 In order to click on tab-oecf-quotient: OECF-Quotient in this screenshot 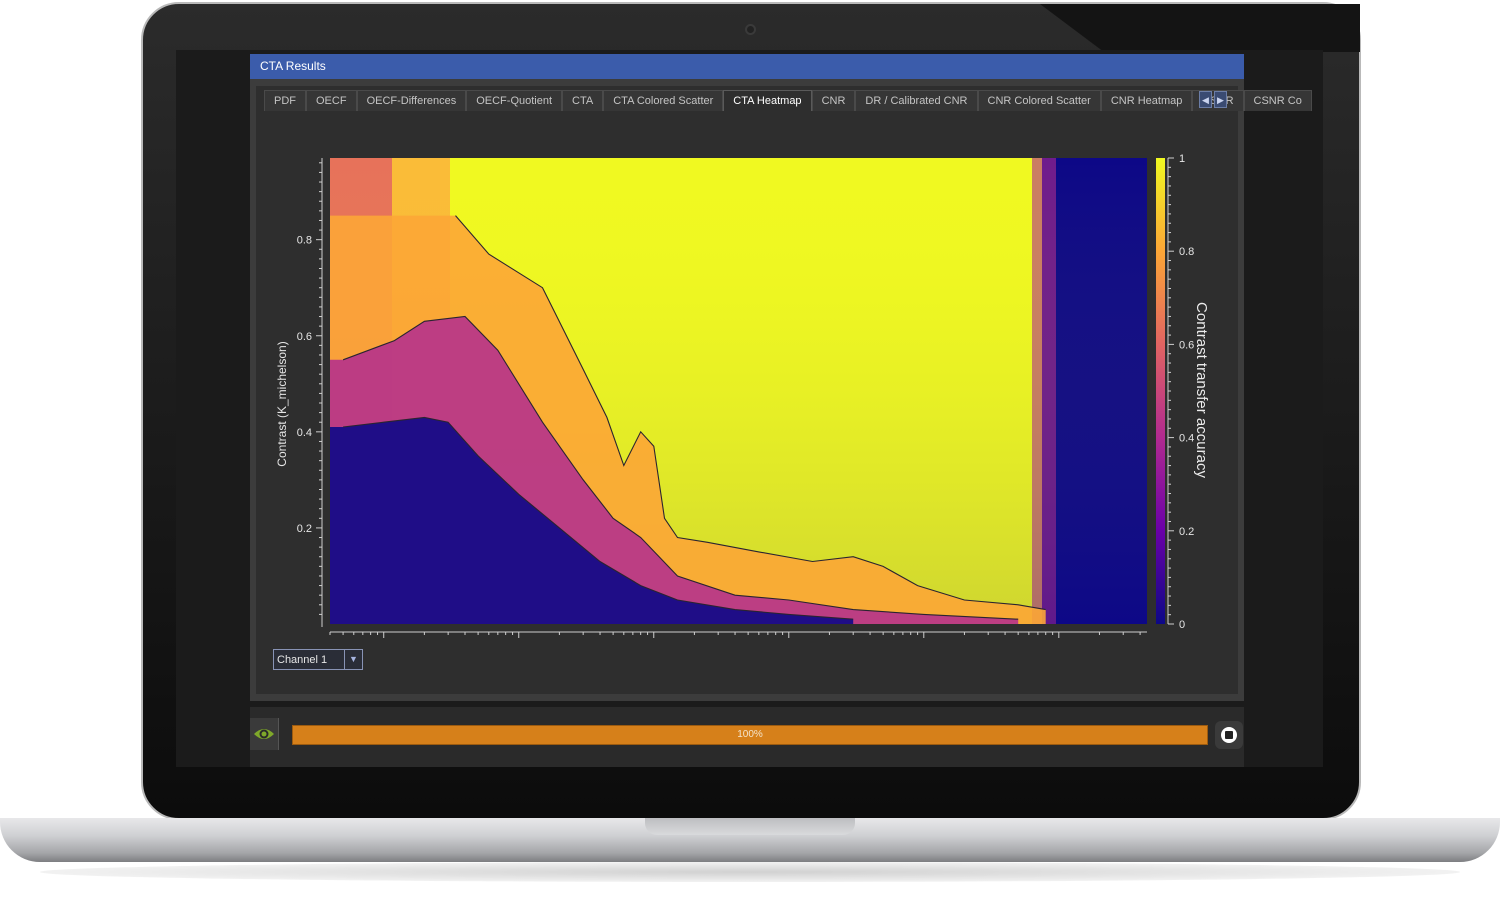, I will do `click(514, 100)`.